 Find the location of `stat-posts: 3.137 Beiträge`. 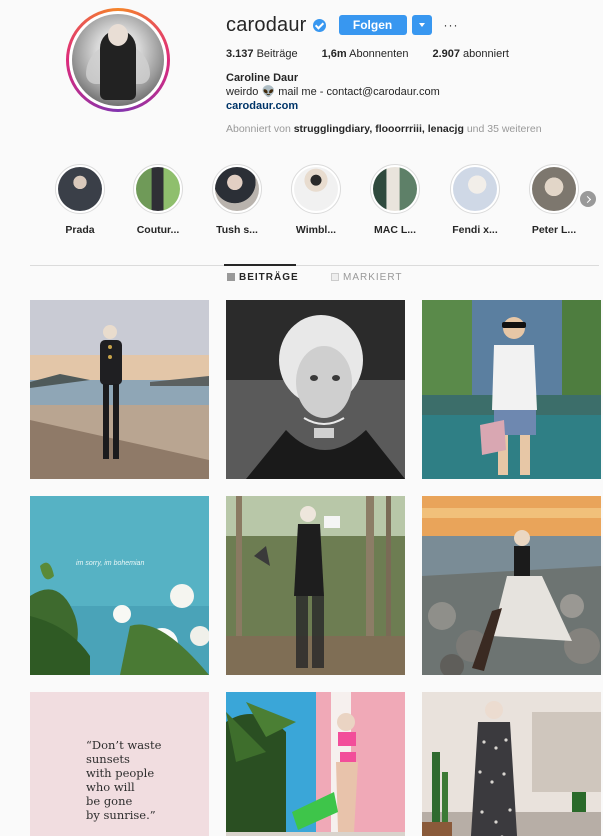

stat-posts: 3.137 Beiträge is located at coordinates (262, 54).